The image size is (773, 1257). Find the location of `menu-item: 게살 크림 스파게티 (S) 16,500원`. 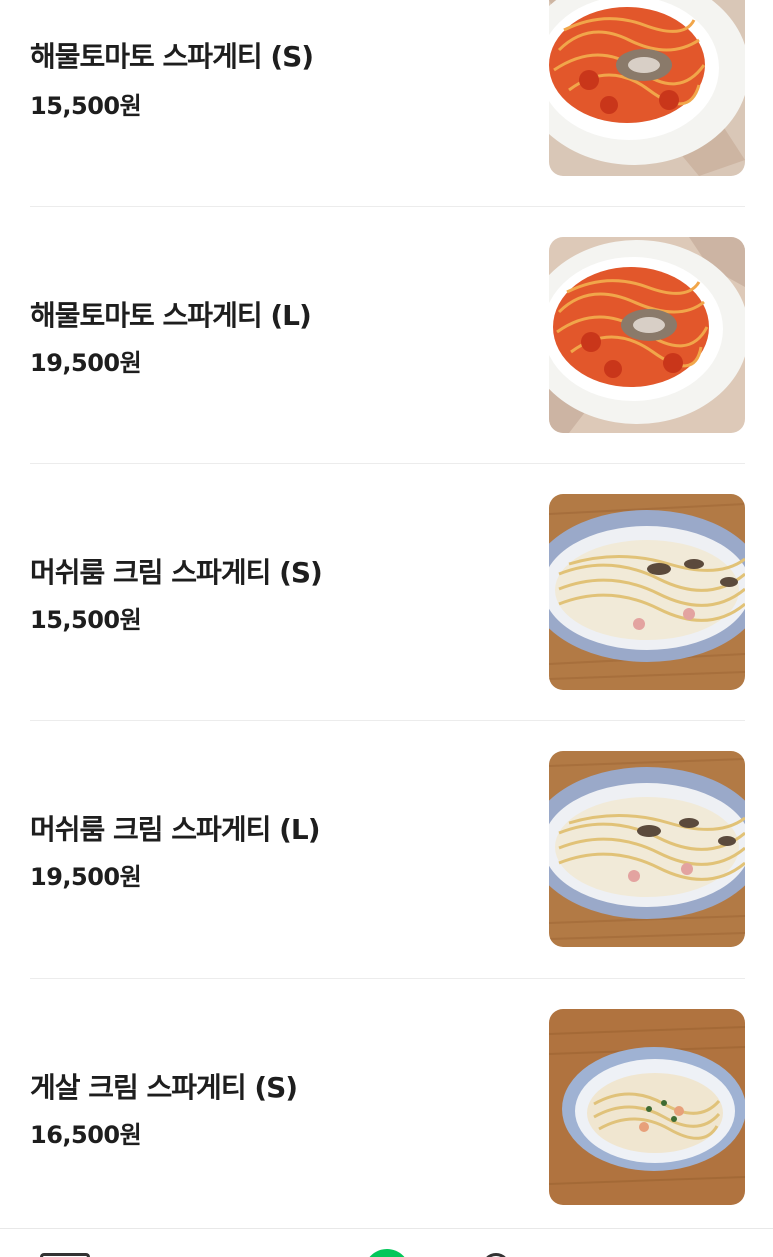

menu-item: 게살 크림 스파게티 (S) 16,500원 is located at coordinates (387, 1107).